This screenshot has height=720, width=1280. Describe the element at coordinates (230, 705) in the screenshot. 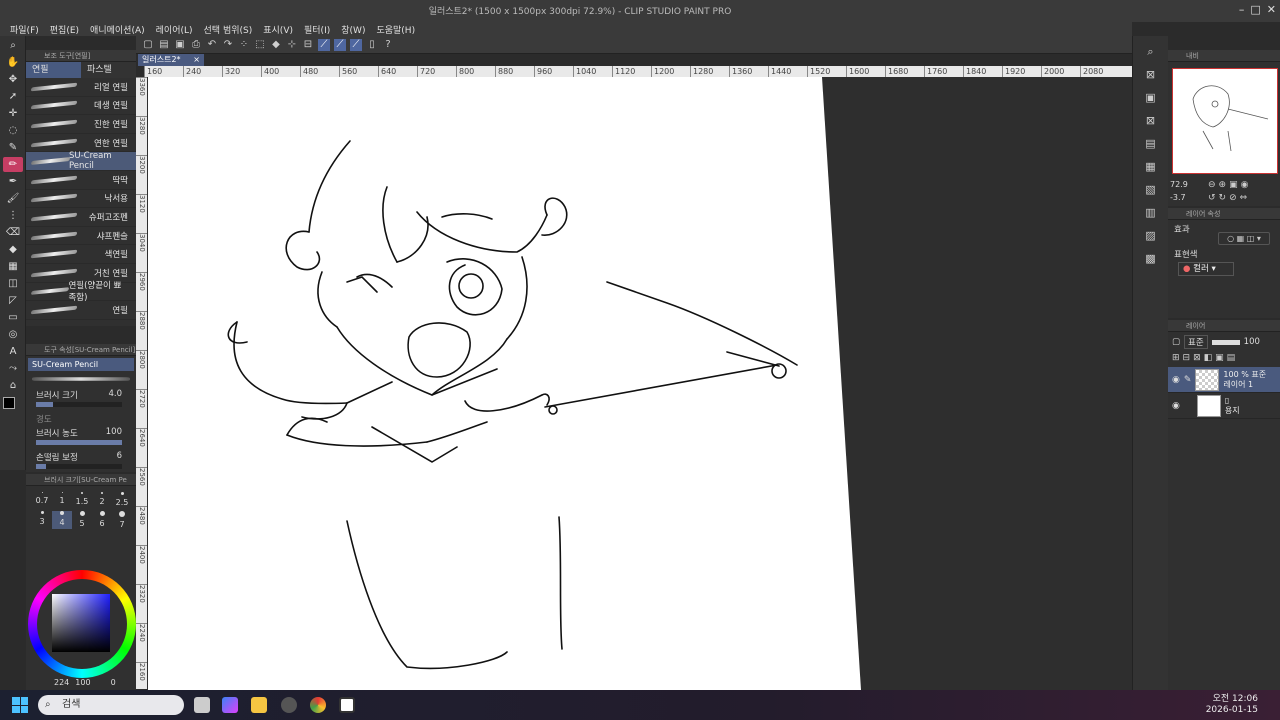

I see `copilot-icon` at that location.